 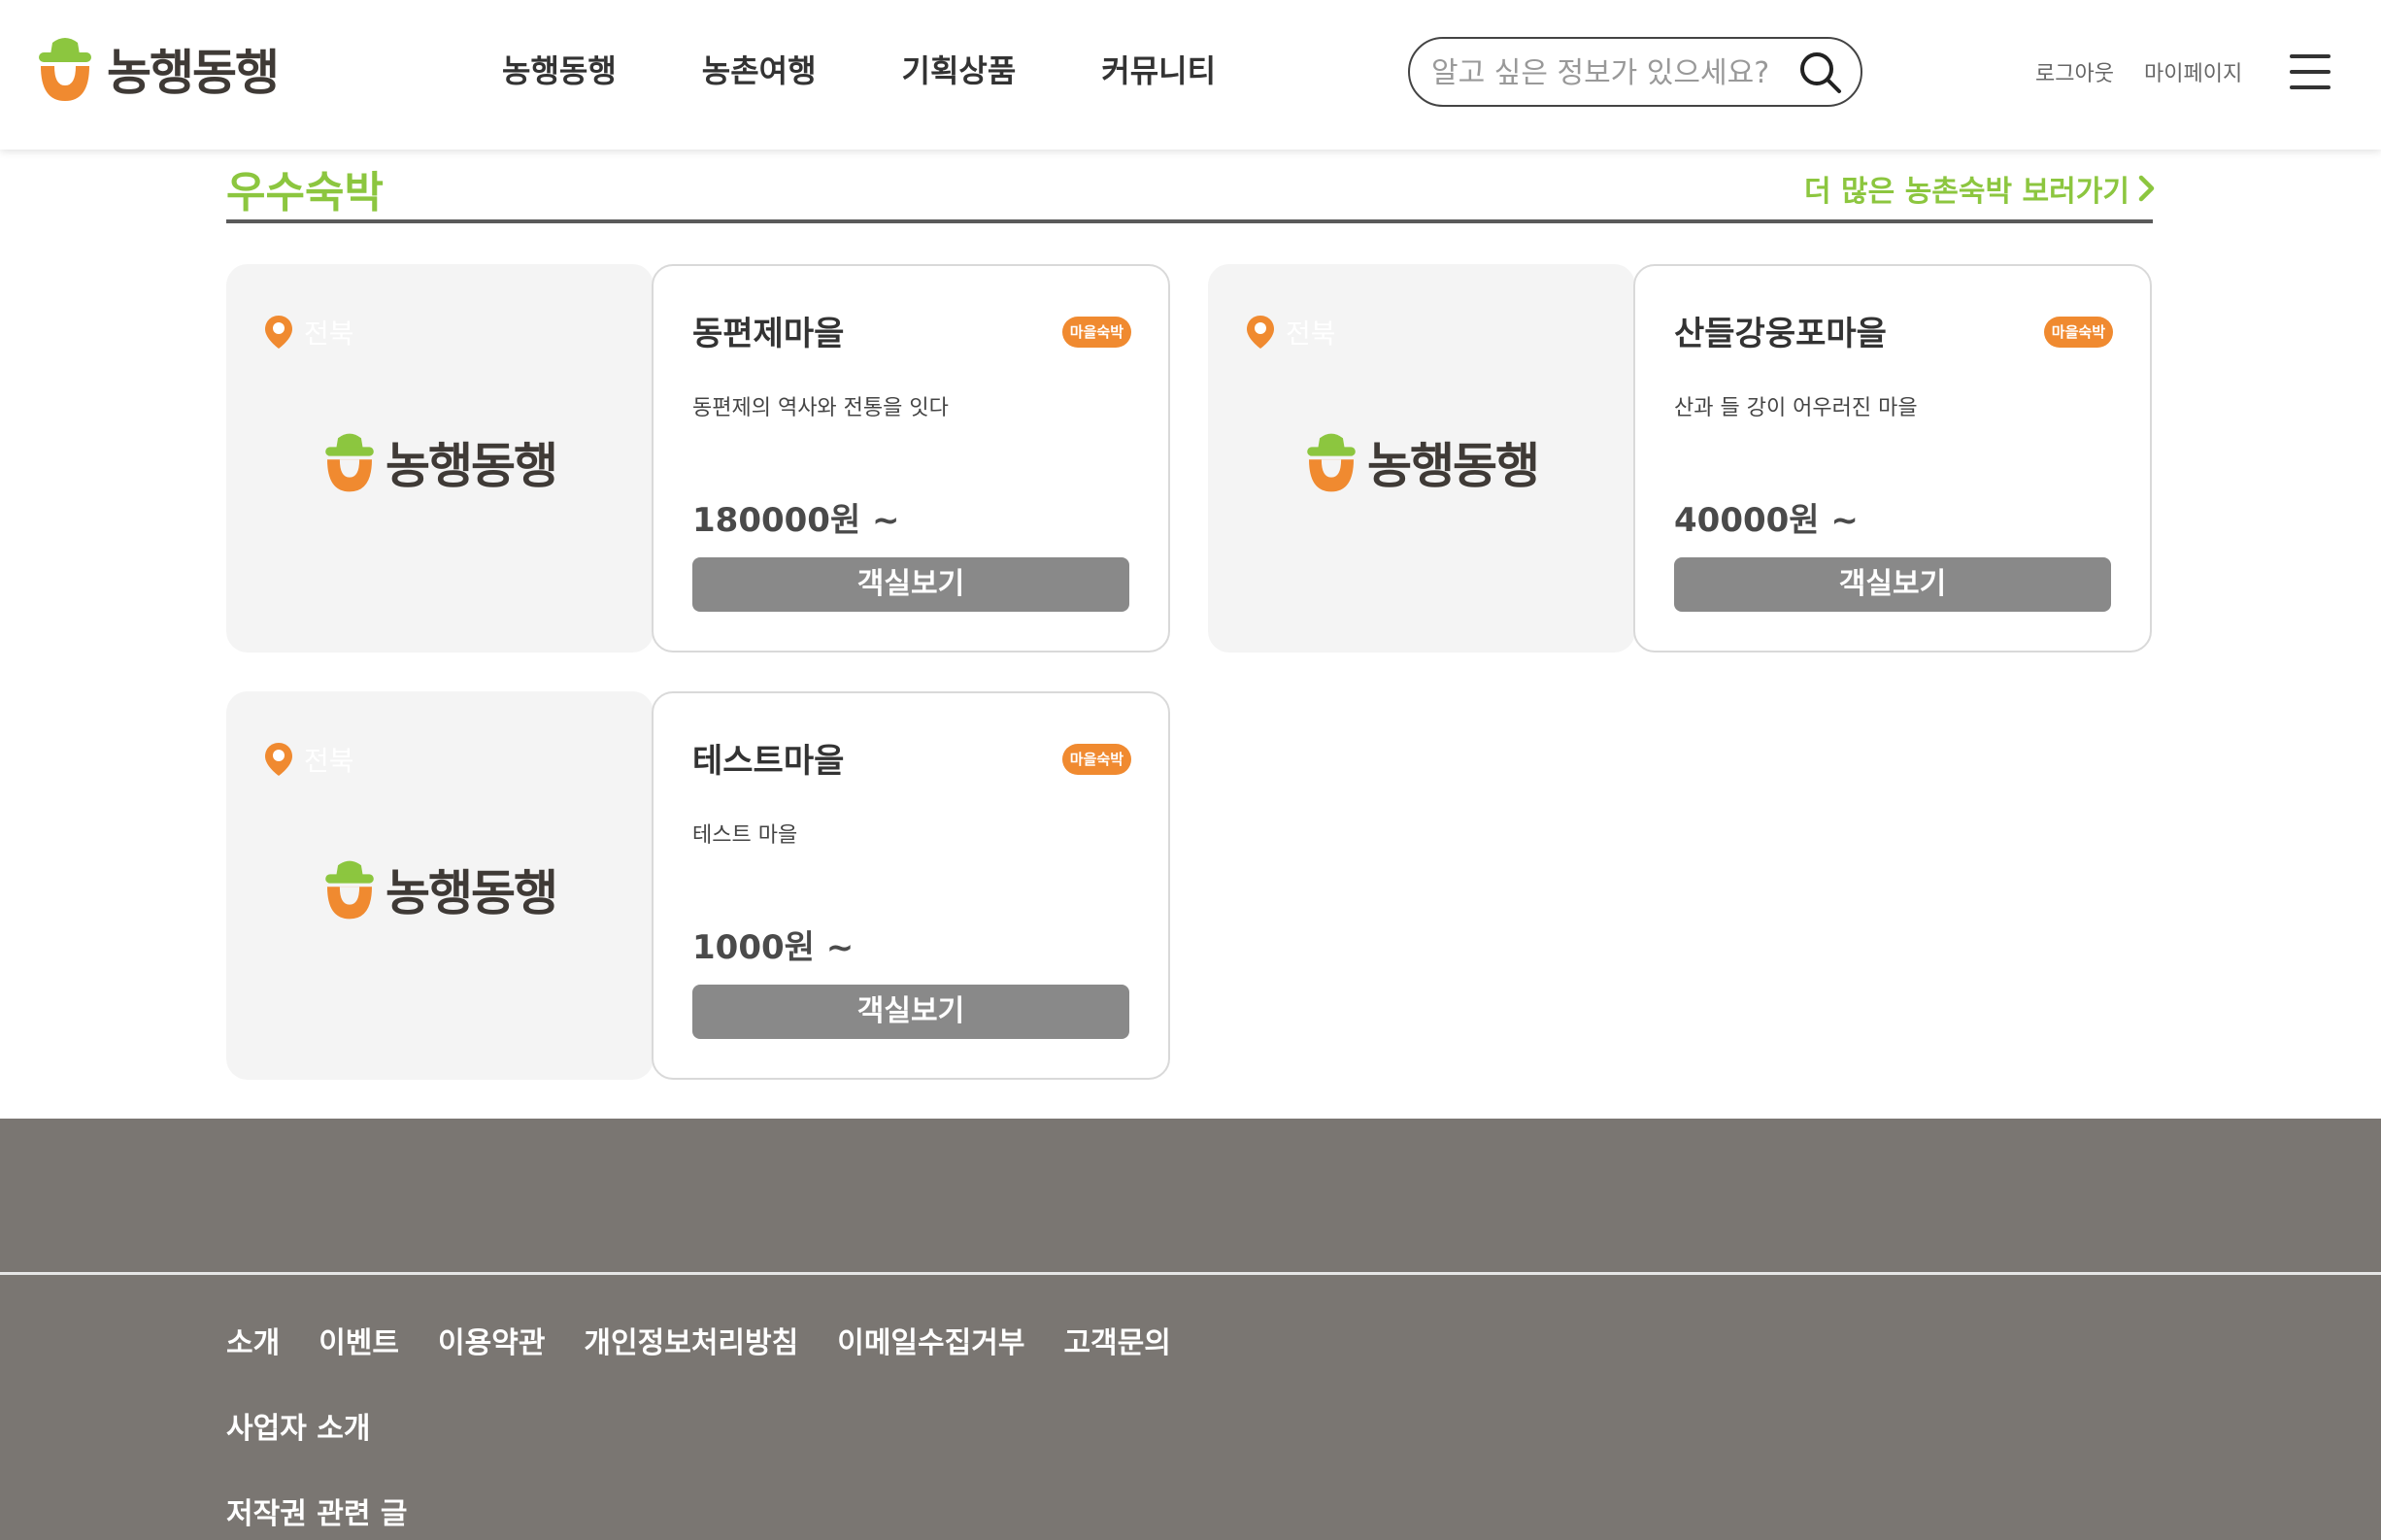 I want to click on footer-divider, so click(x=1190, y=1273).